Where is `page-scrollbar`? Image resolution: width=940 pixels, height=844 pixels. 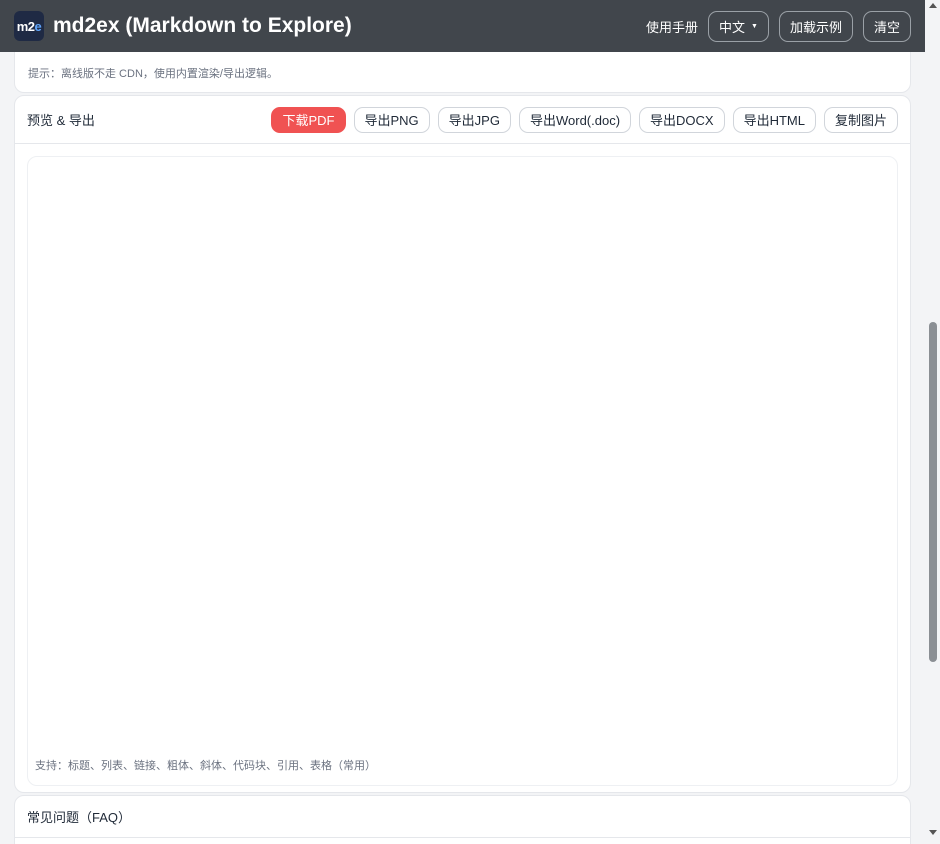 page-scrollbar is located at coordinates (932, 422).